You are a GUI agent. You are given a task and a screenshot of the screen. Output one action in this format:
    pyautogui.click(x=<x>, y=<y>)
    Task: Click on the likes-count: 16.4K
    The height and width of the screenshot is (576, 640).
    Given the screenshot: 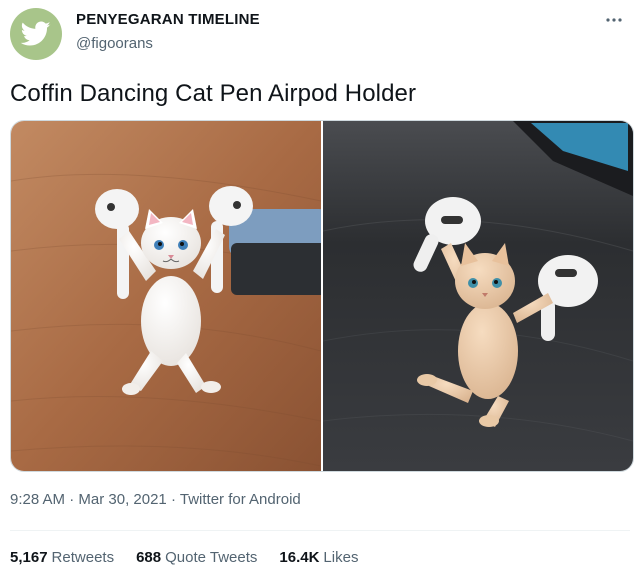 What is the action you would take?
    pyautogui.click(x=299, y=557)
    